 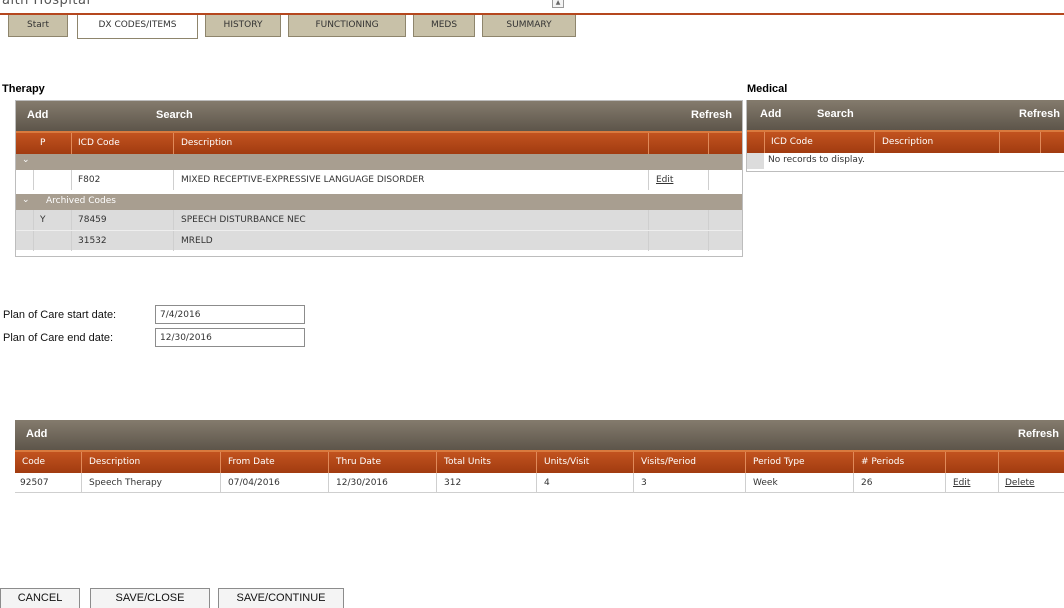 I want to click on cell-visits-period: 3, so click(x=644, y=483).